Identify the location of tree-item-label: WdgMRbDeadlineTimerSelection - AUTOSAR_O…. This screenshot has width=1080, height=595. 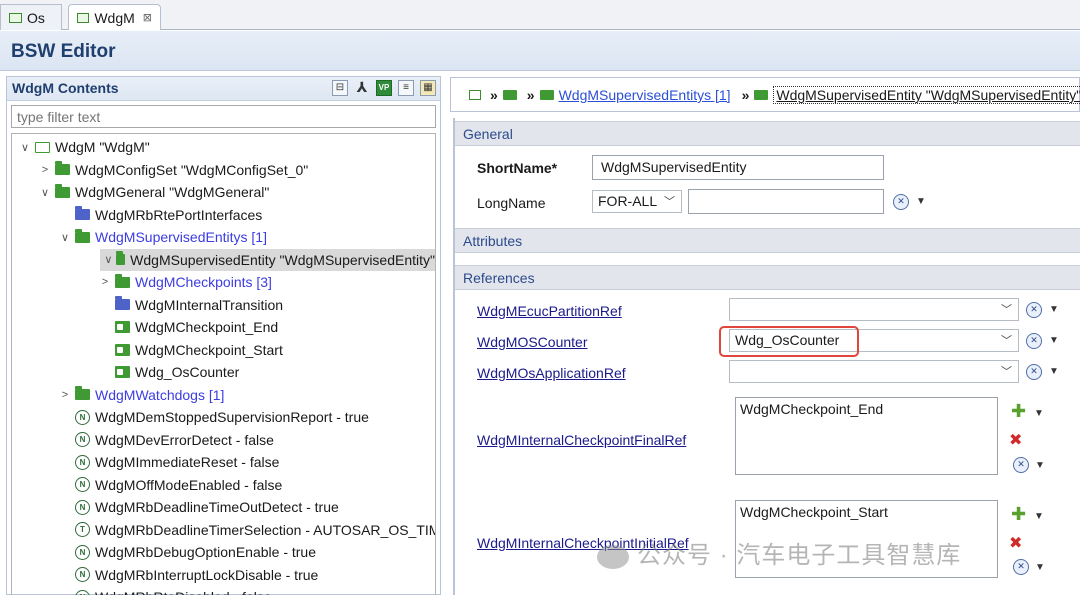
(265, 529).